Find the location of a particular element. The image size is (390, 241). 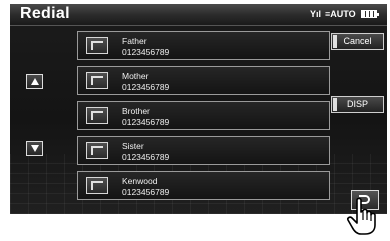

list-item-father: Father 0123456789 is located at coordinates (203, 45).